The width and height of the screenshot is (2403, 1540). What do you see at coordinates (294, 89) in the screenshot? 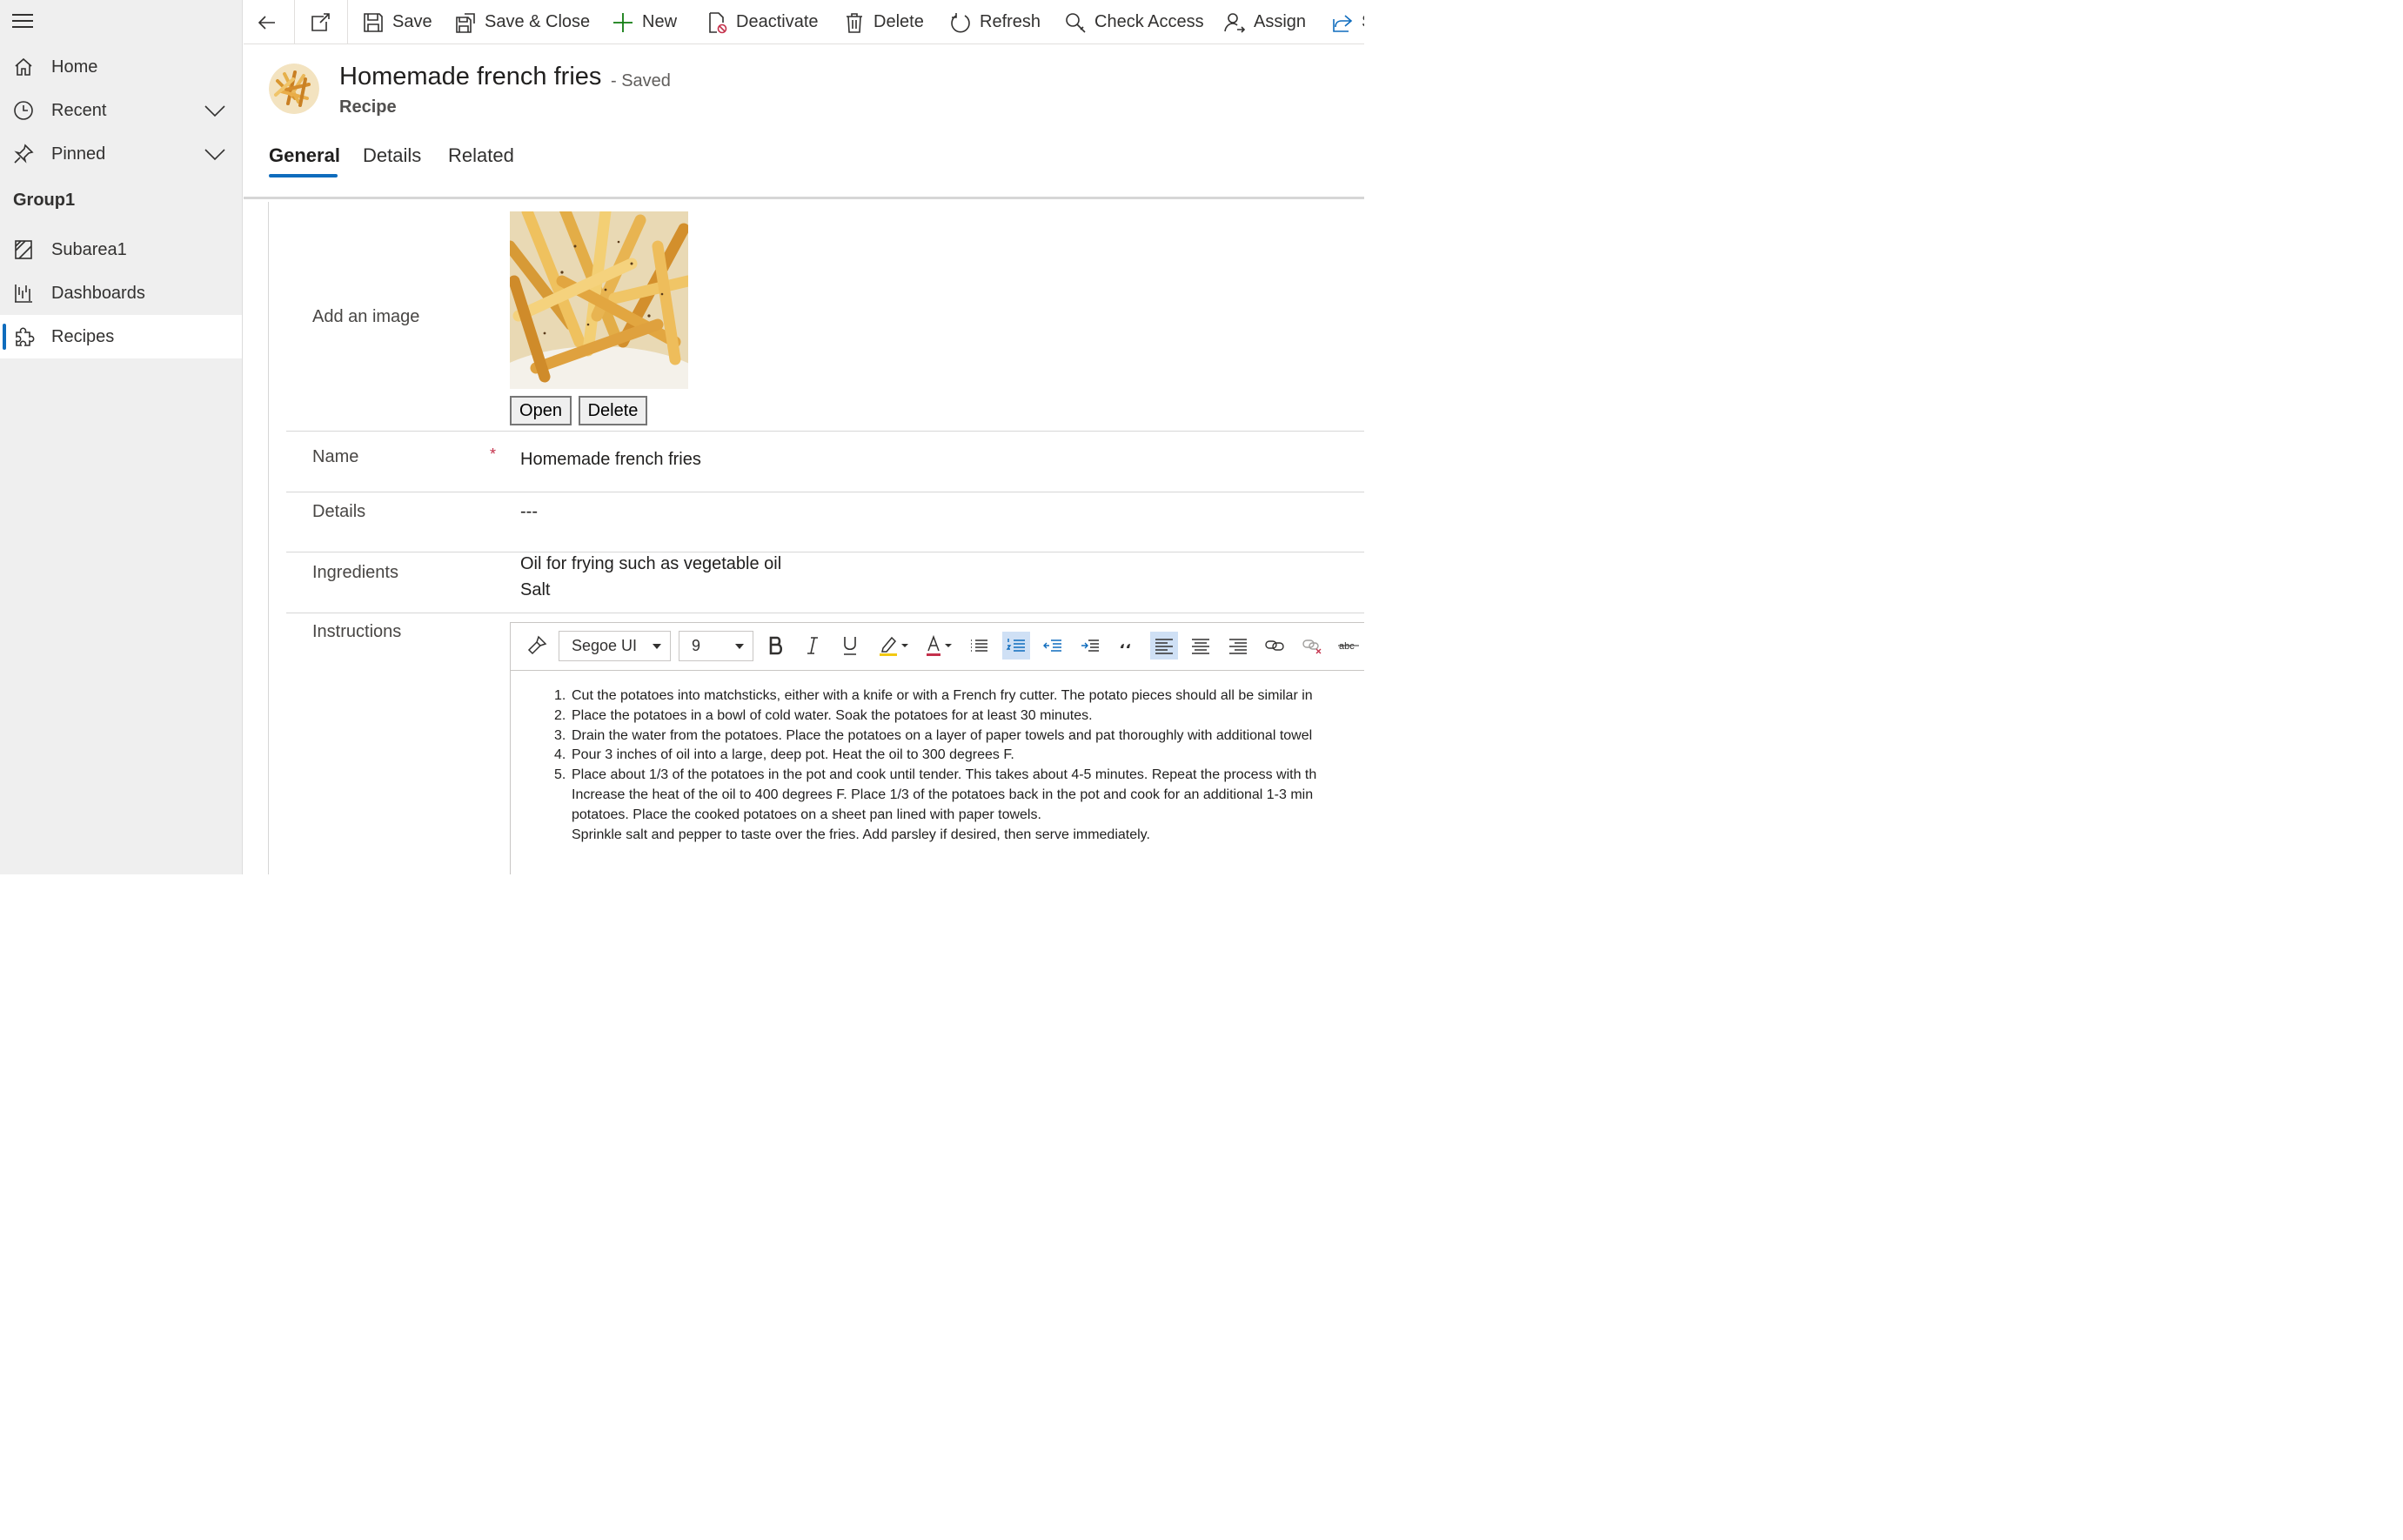
I see `recipe-avatar` at bounding box center [294, 89].